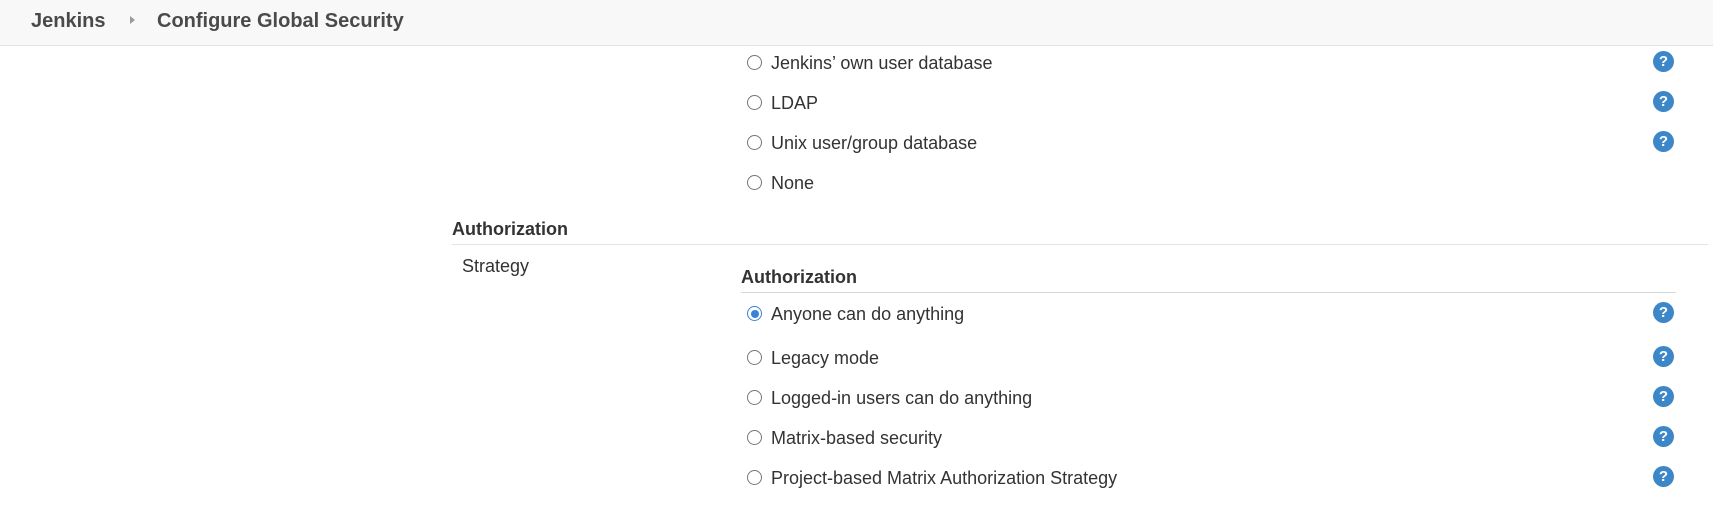  Describe the element at coordinates (901, 398) in the screenshot. I see `radio-label: Logged-in users can do anything` at that location.